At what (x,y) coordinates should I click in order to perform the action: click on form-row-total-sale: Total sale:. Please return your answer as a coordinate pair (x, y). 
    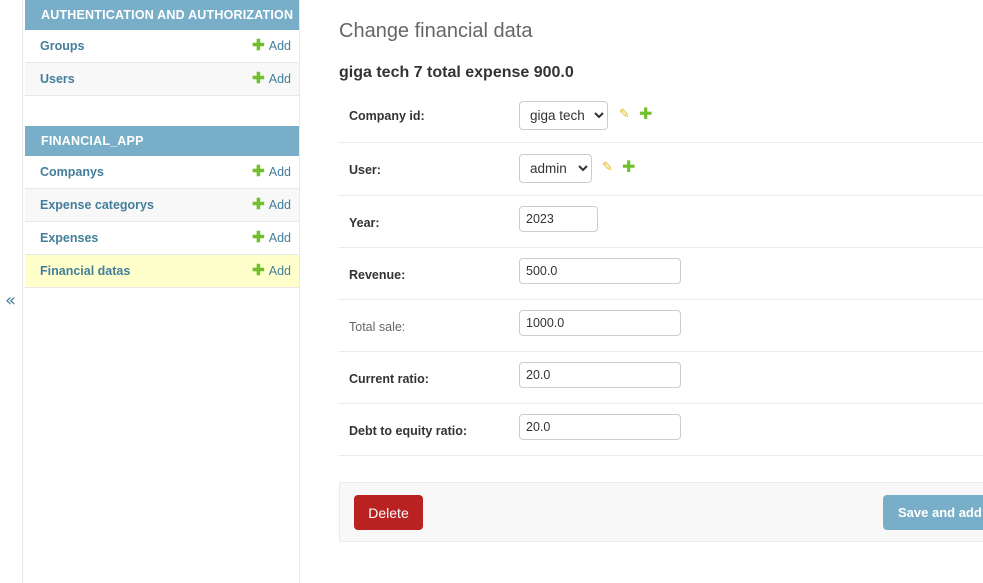
    Looking at the image, I should click on (661, 326).